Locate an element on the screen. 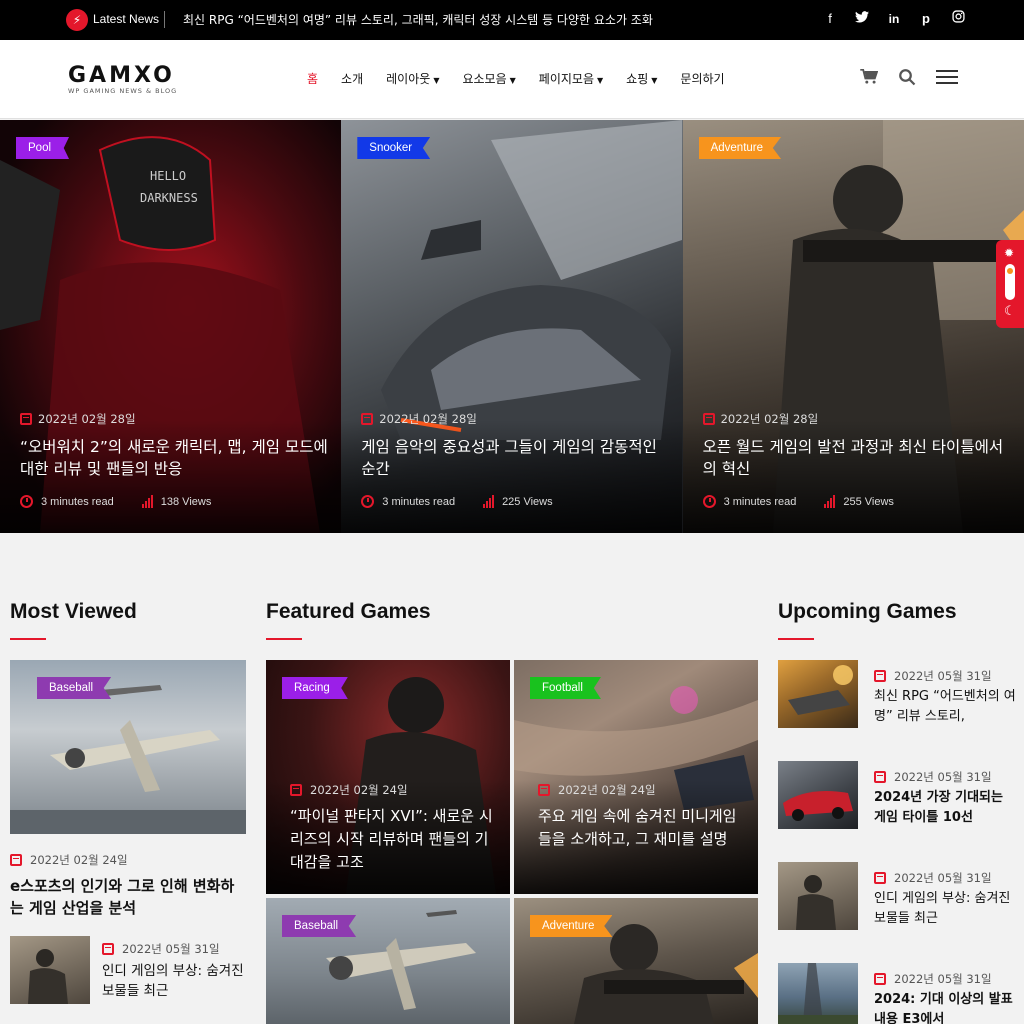 The image size is (1024, 1024). menu-icon is located at coordinates (947, 77).